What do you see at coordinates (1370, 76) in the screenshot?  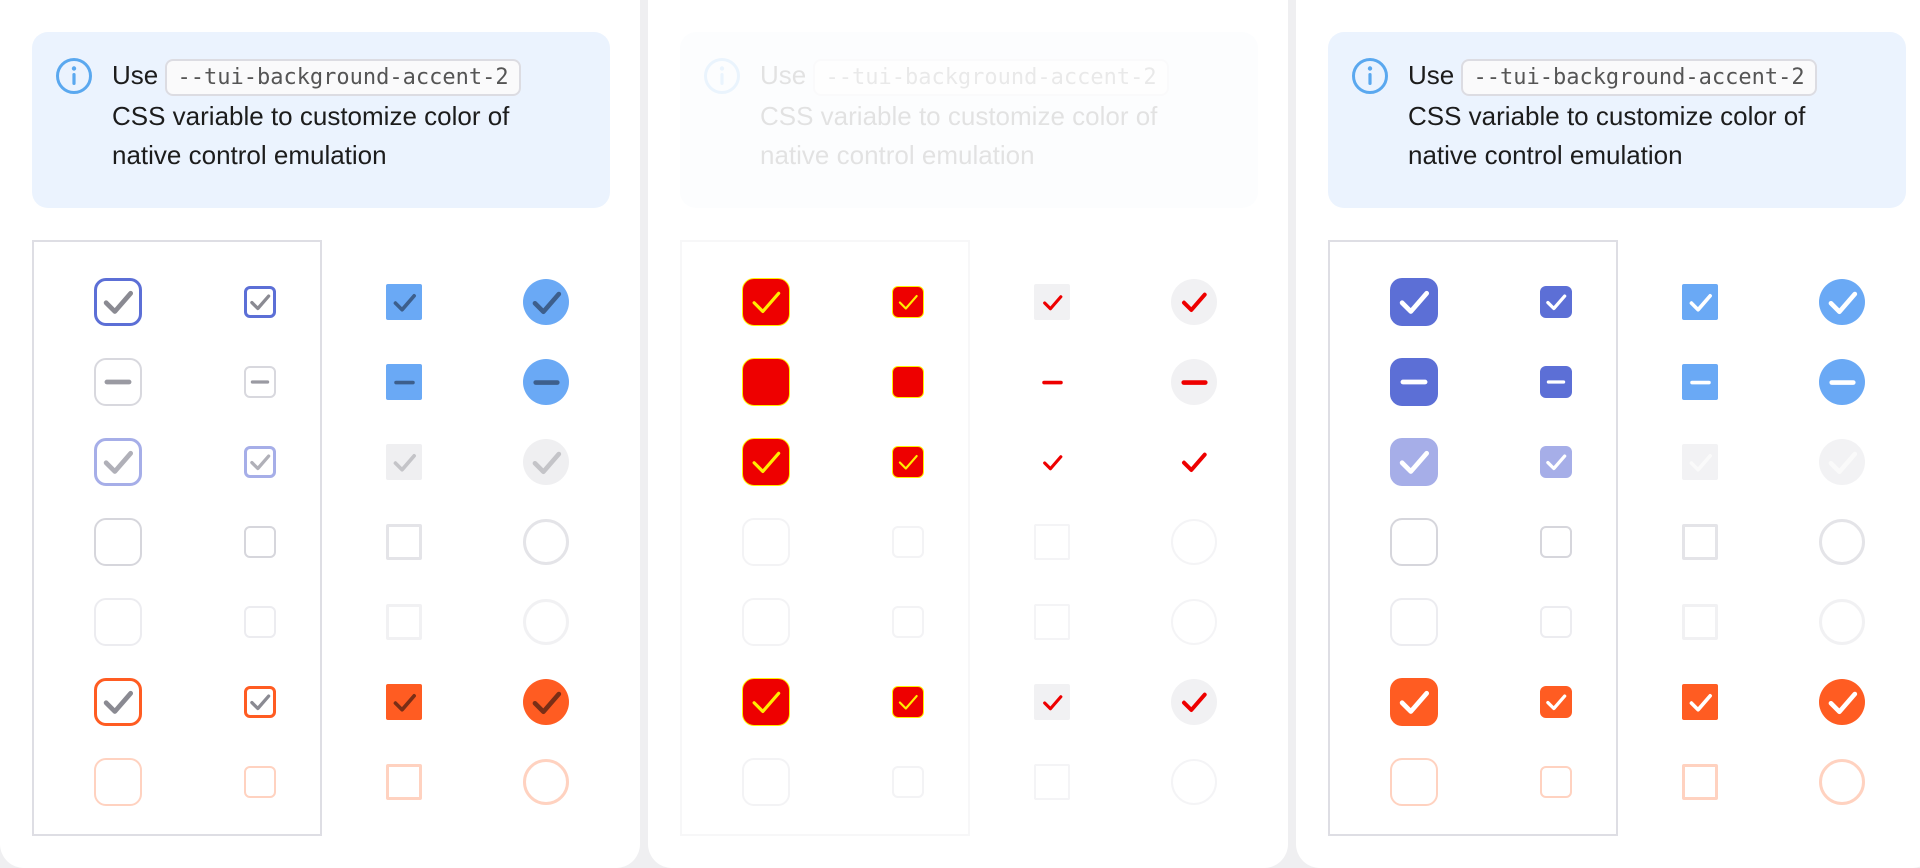 I see `info-circle-icon` at bounding box center [1370, 76].